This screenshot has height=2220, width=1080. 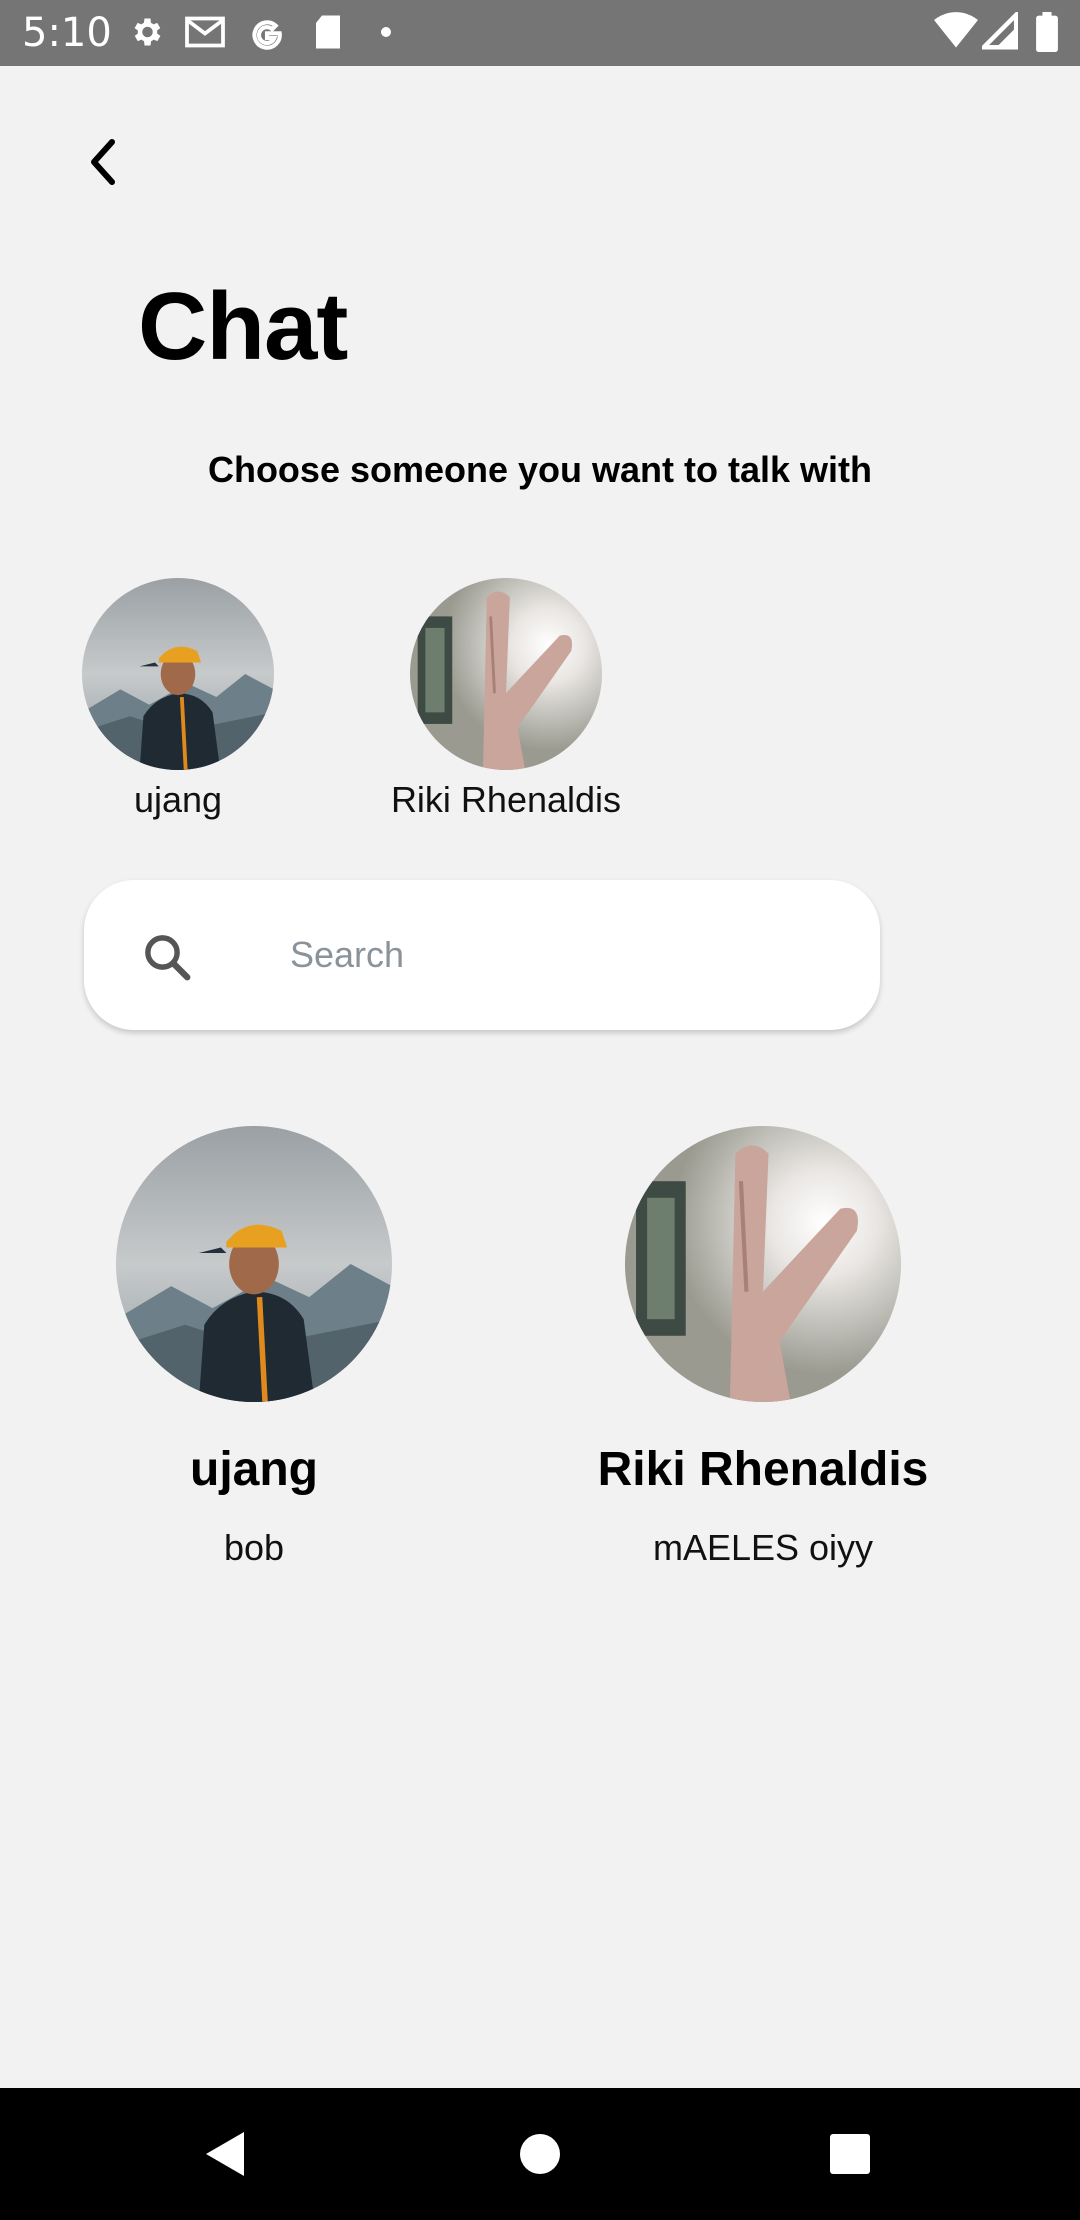 I want to click on sd-card-icon, so click(x=328, y=32).